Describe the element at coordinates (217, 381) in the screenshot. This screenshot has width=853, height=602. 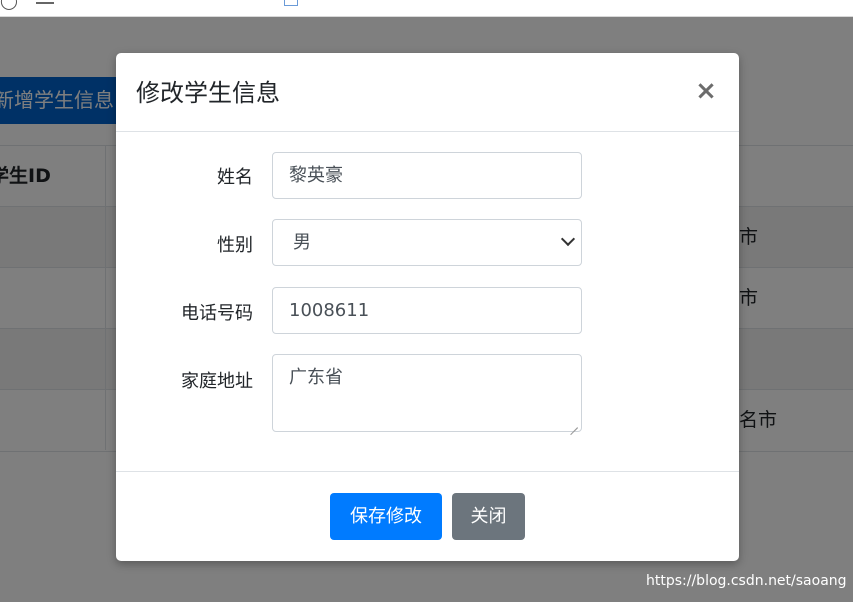
I see `address-label: 家庭地址` at that location.